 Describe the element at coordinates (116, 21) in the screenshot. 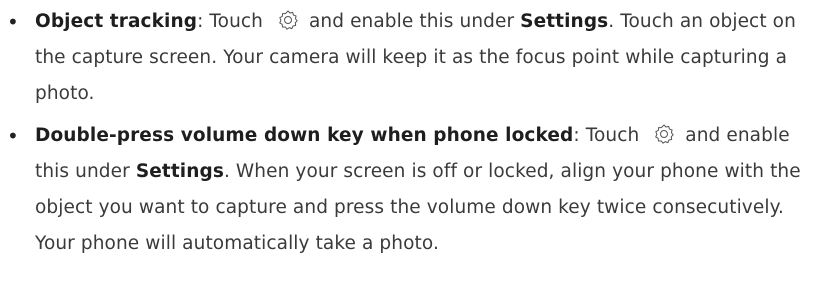

I see `item-term: Object tracking` at that location.